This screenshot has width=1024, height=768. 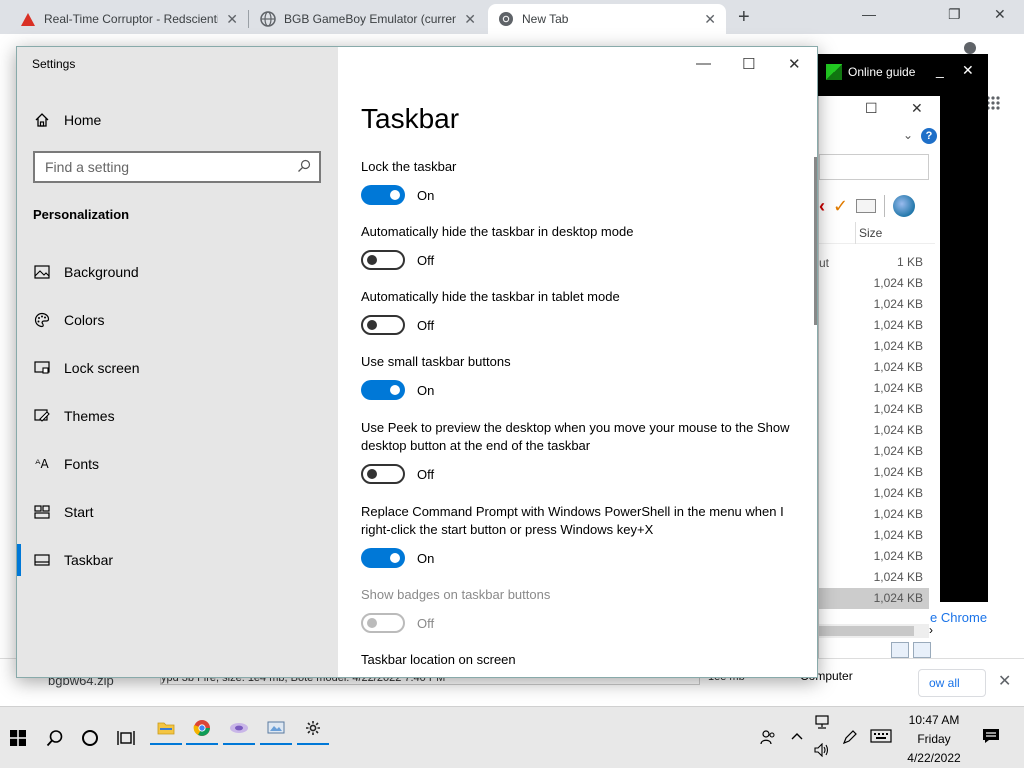 What do you see at coordinates (850, 738) in the screenshot?
I see `pen-icon` at bounding box center [850, 738].